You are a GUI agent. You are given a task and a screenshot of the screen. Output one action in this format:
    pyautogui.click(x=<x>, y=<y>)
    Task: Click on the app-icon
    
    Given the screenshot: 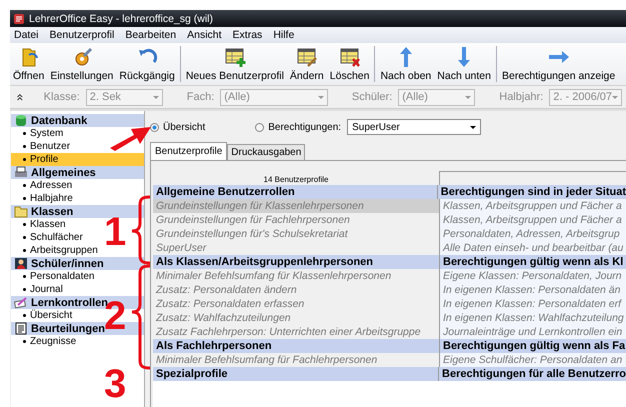 What is the action you would take?
    pyautogui.click(x=19, y=18)
    